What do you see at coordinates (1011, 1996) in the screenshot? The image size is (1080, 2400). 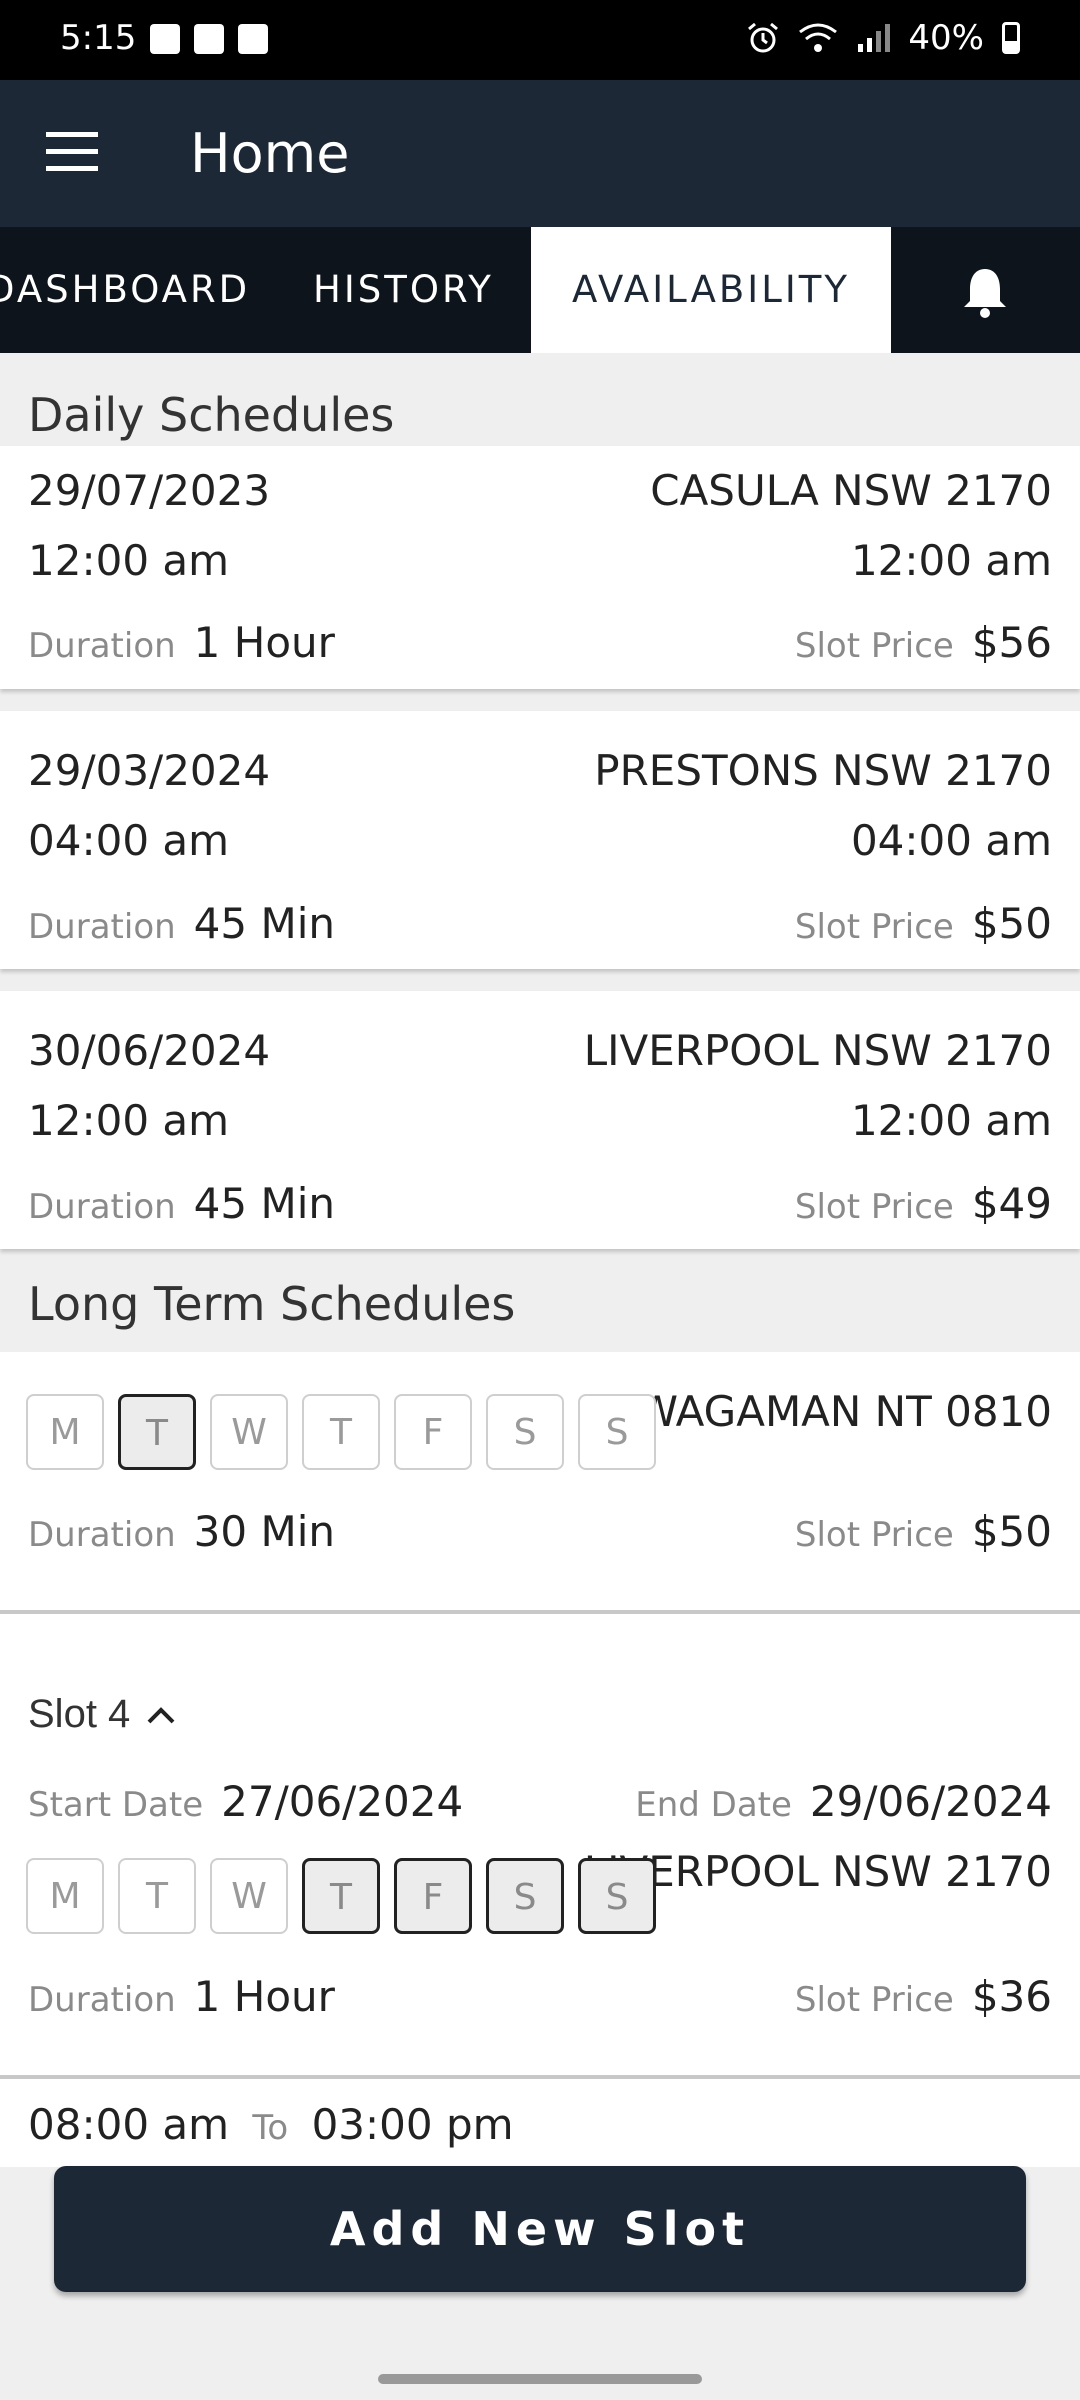 I see `price-value: $36` at bounding box center [1011, 1996].